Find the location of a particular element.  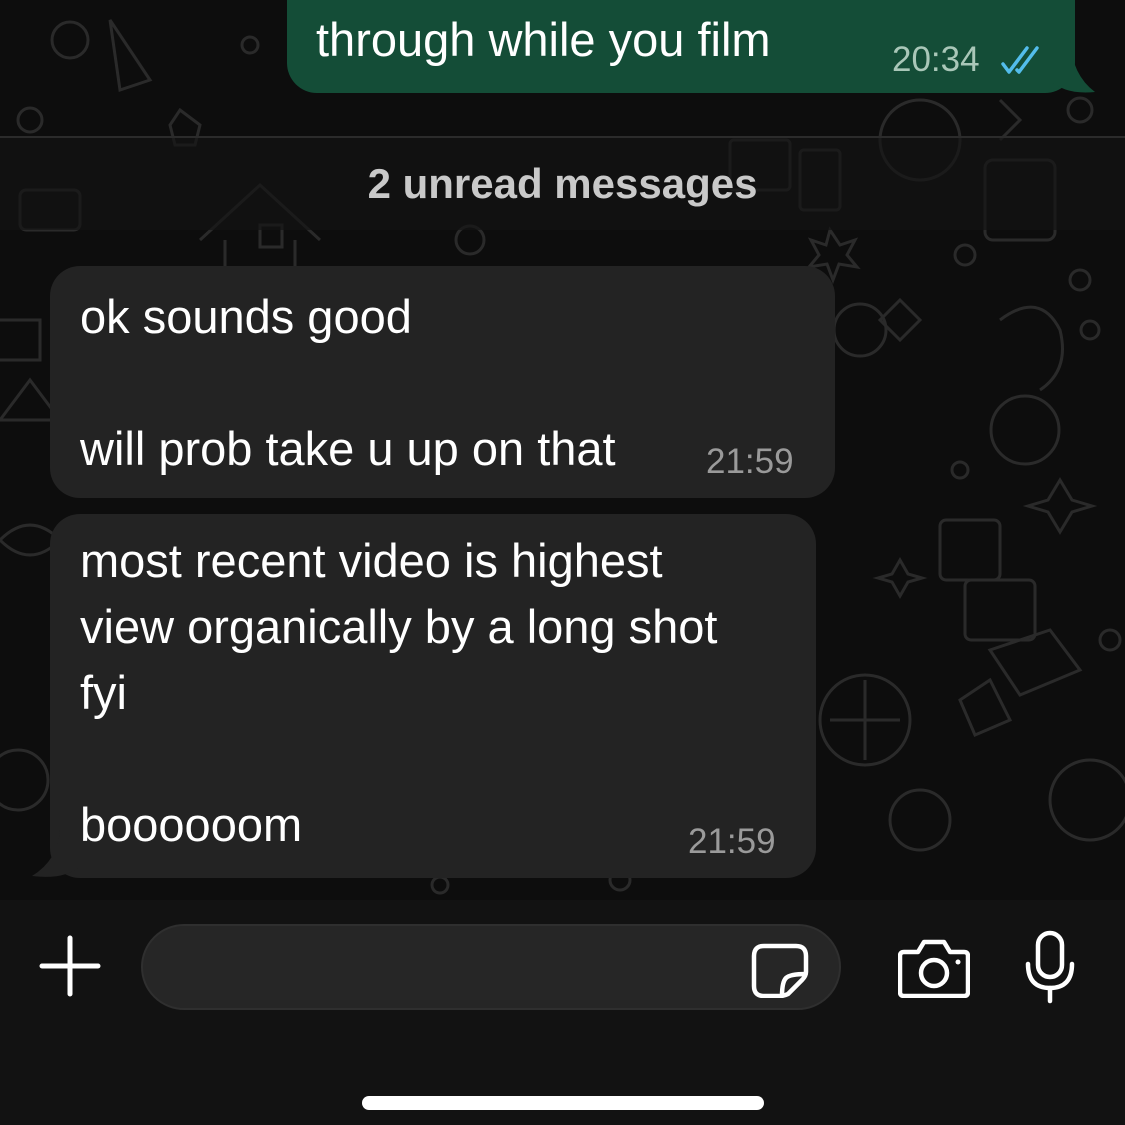

outgoing-message-bubble: through while you film 20:34 is located at coordinates (681, 46).